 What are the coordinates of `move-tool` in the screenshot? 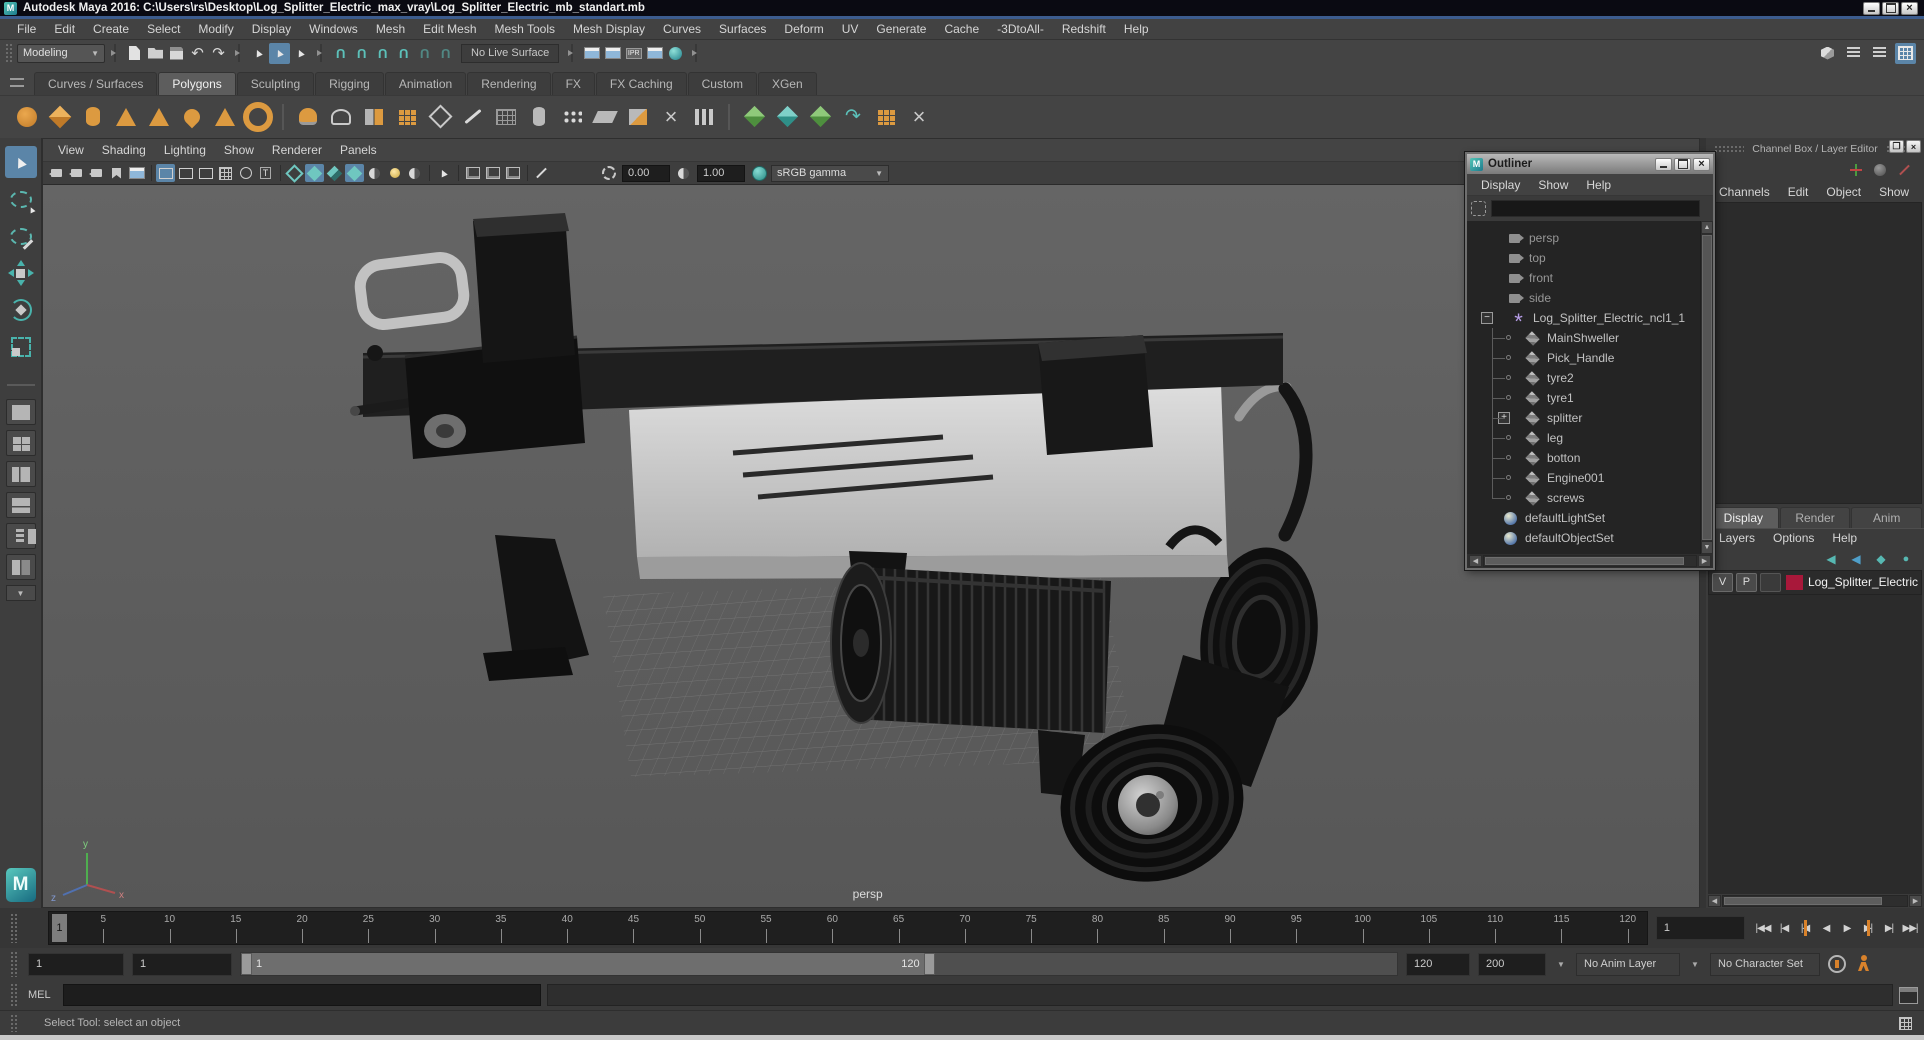 It's located at (21, 273).